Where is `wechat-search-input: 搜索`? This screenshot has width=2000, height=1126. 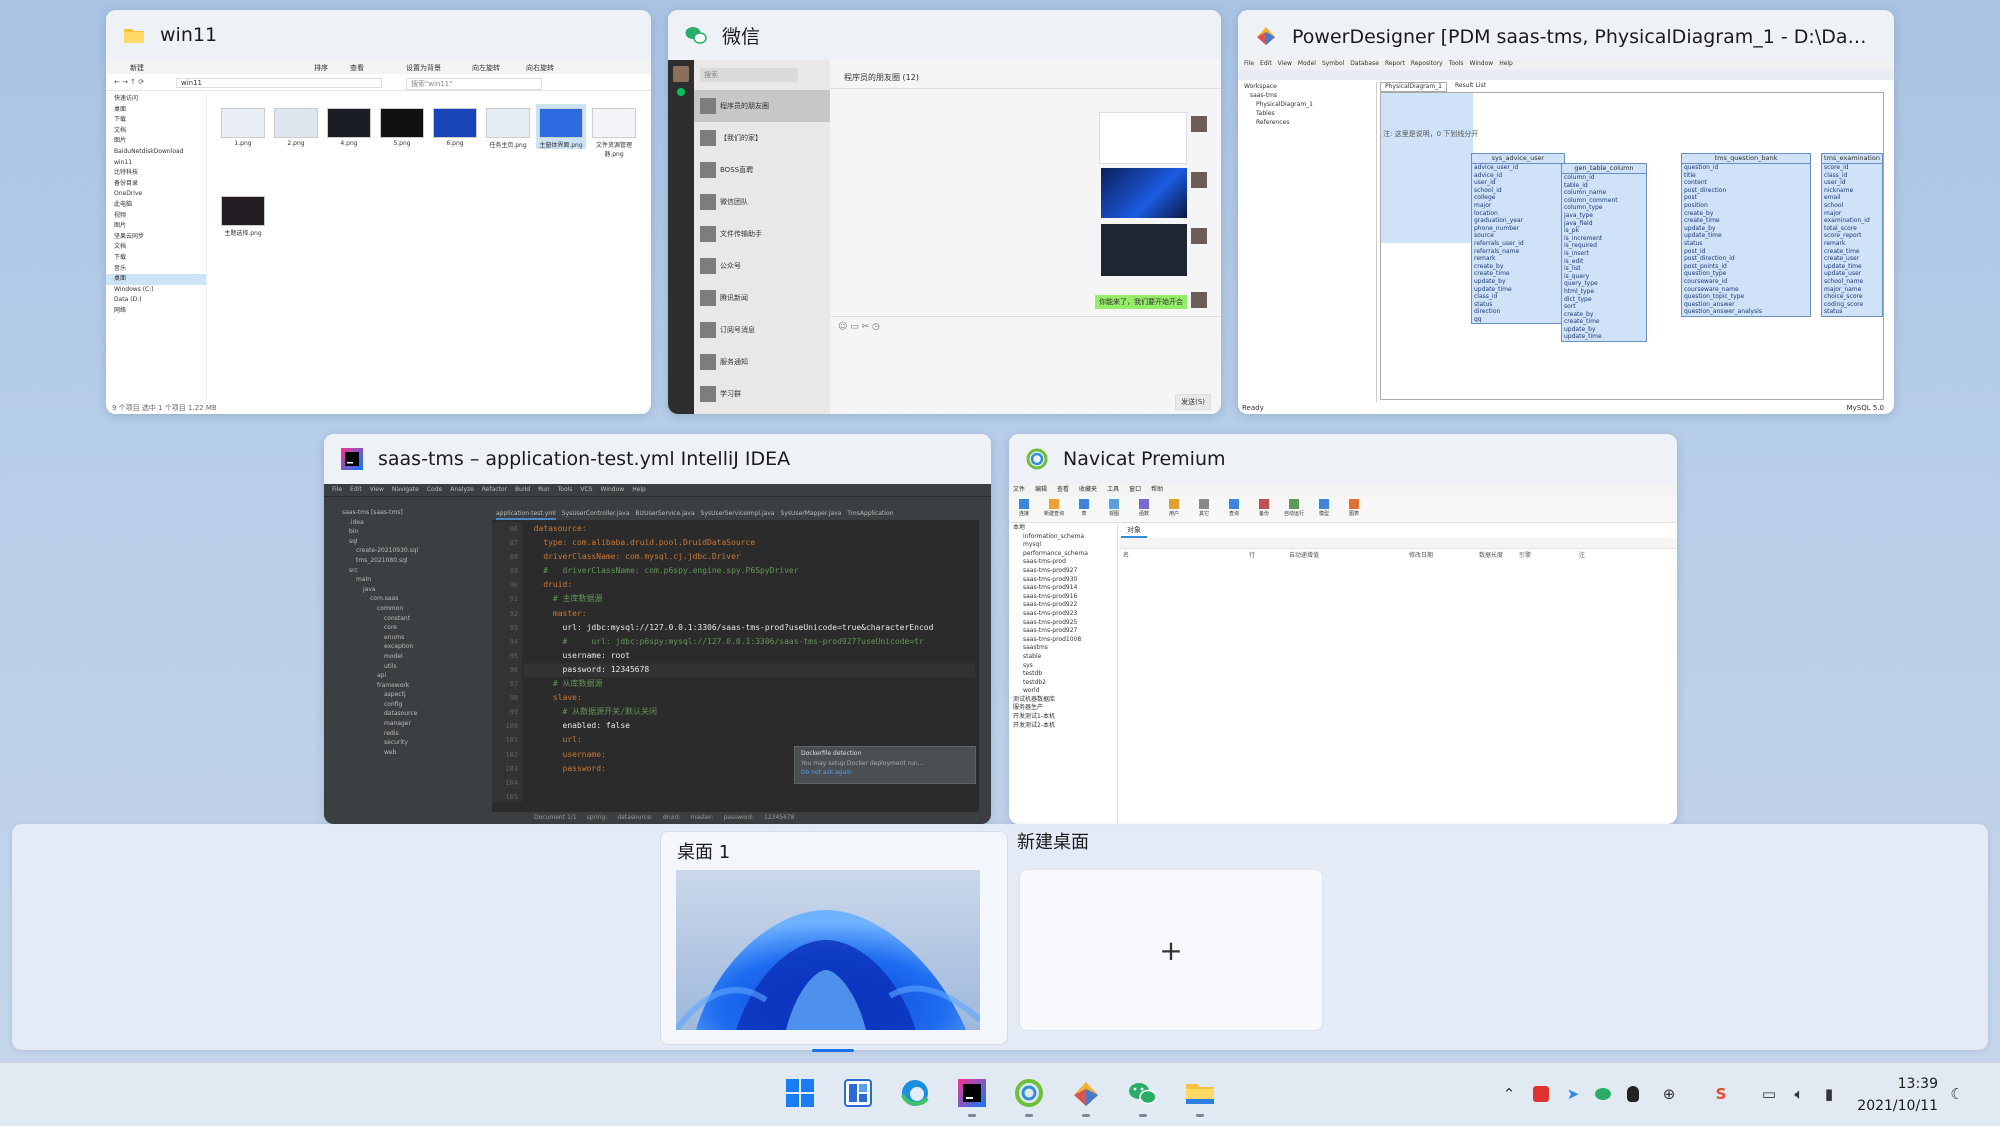
wechat-search-input: 搜索 is located at coordinates (749, 75).